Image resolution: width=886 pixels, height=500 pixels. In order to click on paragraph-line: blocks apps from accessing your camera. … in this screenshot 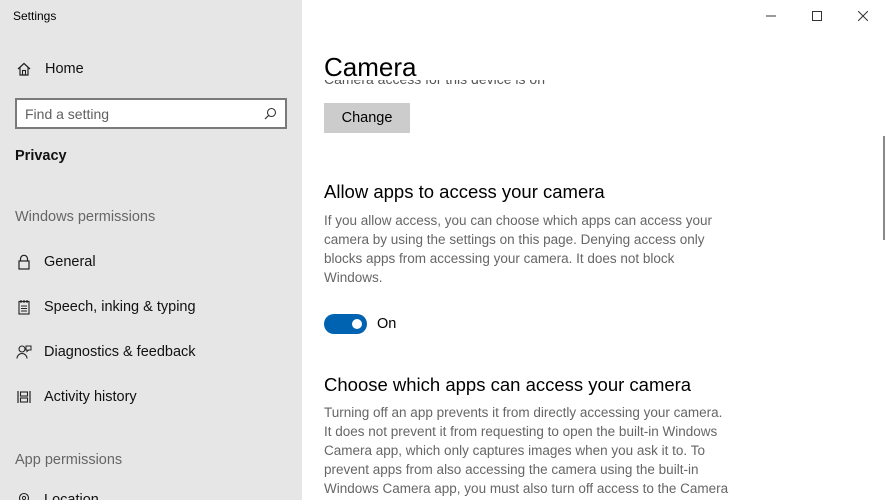, I will do `click(499, 258)`.